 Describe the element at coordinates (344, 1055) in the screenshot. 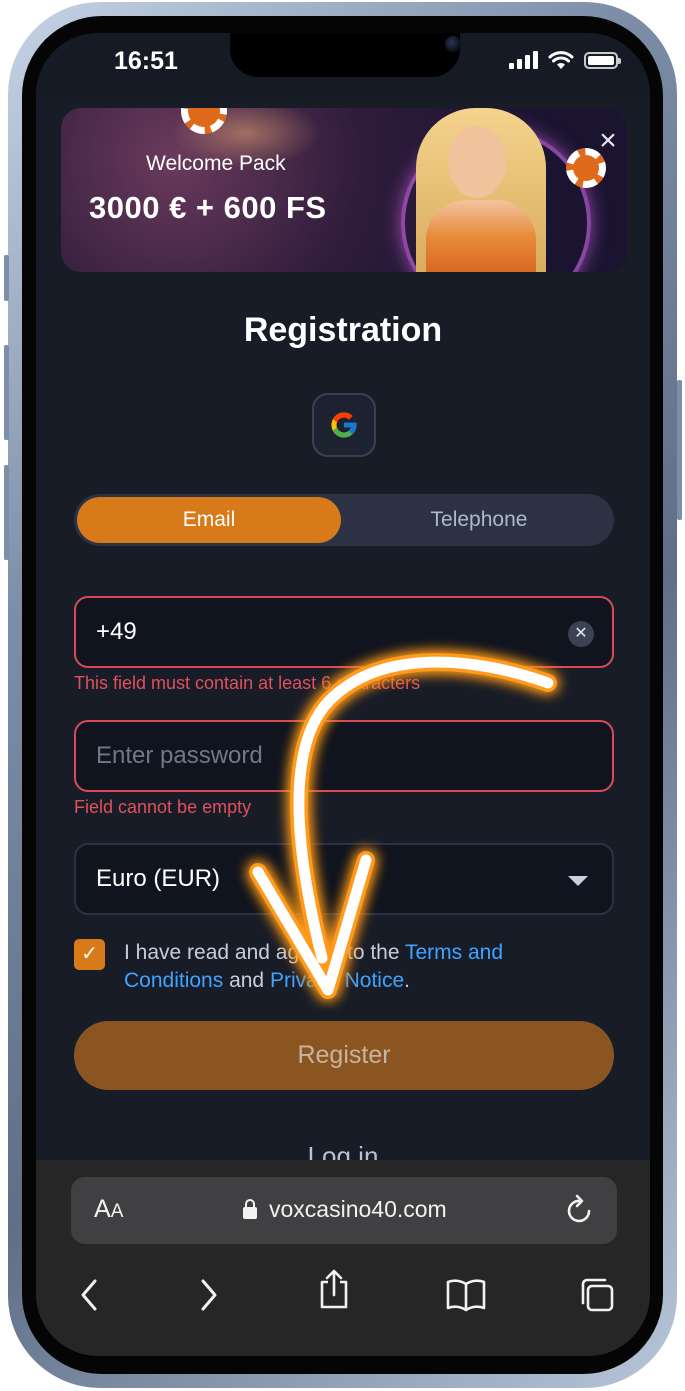

I see `register-button: Register` at that location.